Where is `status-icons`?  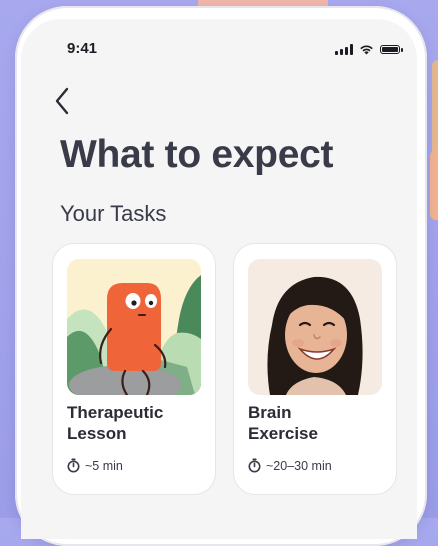
status-icons is located at coordinates (369, 49).